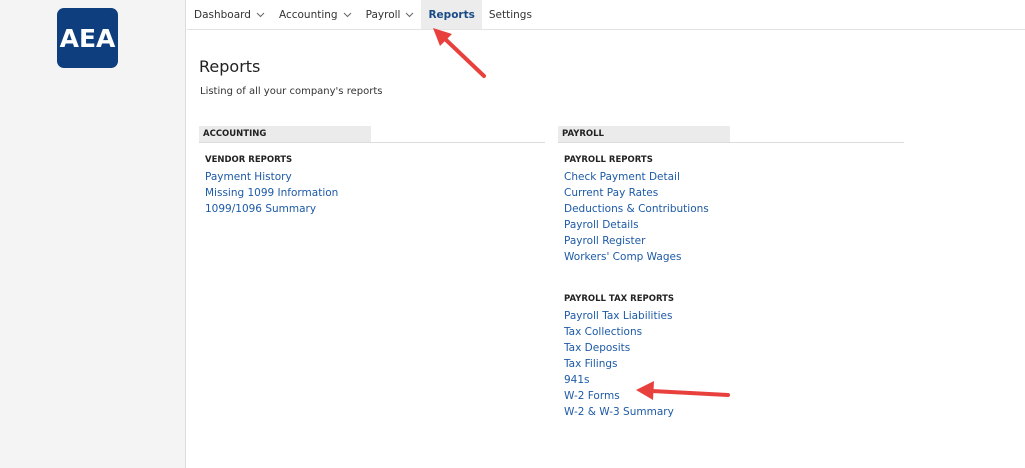 The image size is (1025, 468). What do you see at coordinates (619, 412) in the screenshot?
I see `w2-w3-summary-link: W-2 & W-3 Summary` at bounding box center [619, 412].